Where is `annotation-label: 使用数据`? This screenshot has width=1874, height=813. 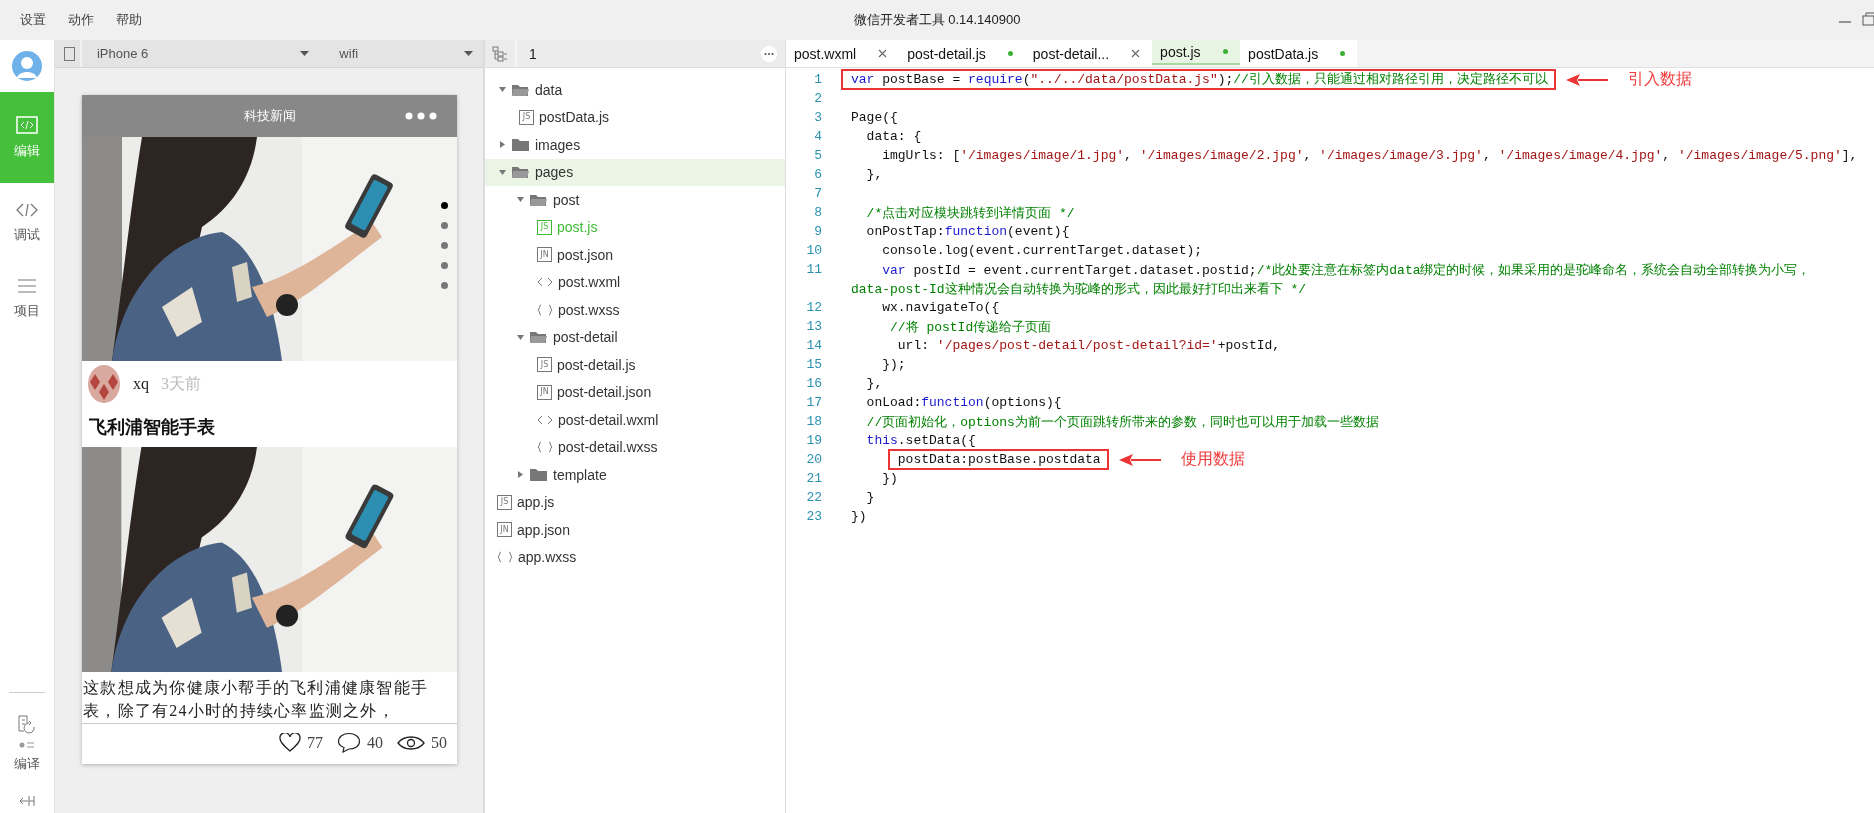 annotation-label: 使用数据 is located at coordinates (1212, 459).